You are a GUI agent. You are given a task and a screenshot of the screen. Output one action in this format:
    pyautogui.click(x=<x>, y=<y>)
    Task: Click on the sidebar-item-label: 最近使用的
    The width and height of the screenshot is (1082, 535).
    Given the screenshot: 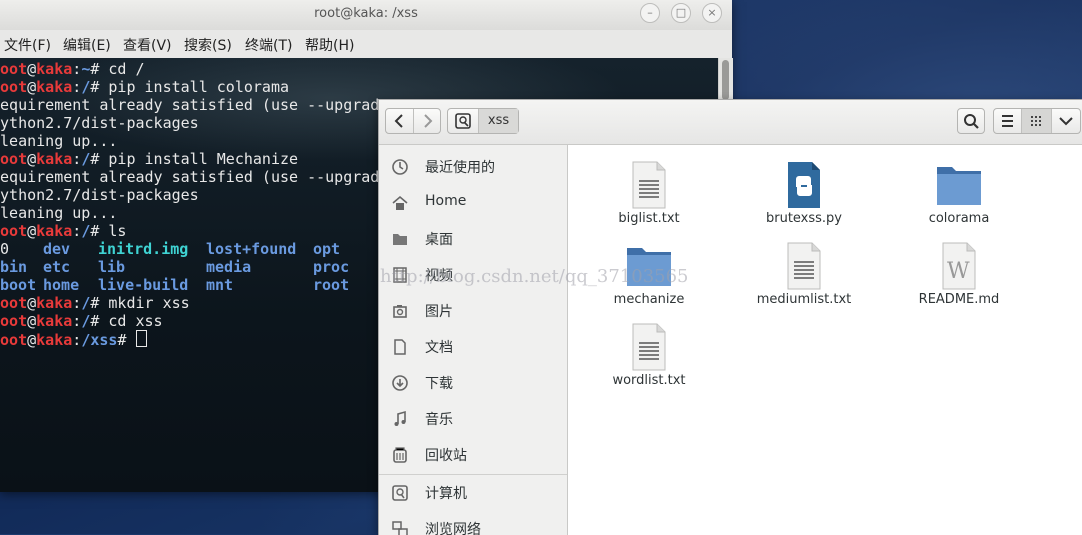 What is the action you would take?
    pyautogui.click(x=460, y=168)
    